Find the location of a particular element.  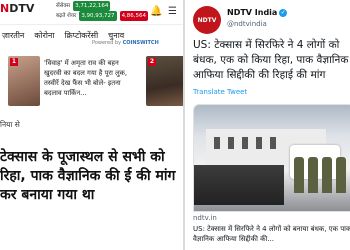

card-rank-badge: 1 is located at coordinates (14, 62).